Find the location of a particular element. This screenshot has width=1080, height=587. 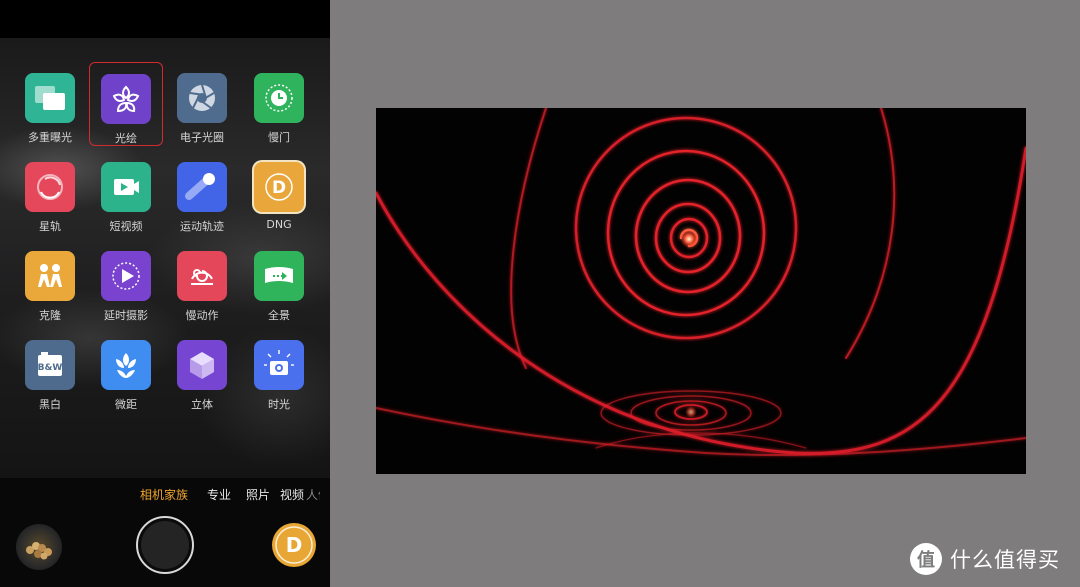

watermark-text: 什么值得买 is located at coordinates (1005, 560).